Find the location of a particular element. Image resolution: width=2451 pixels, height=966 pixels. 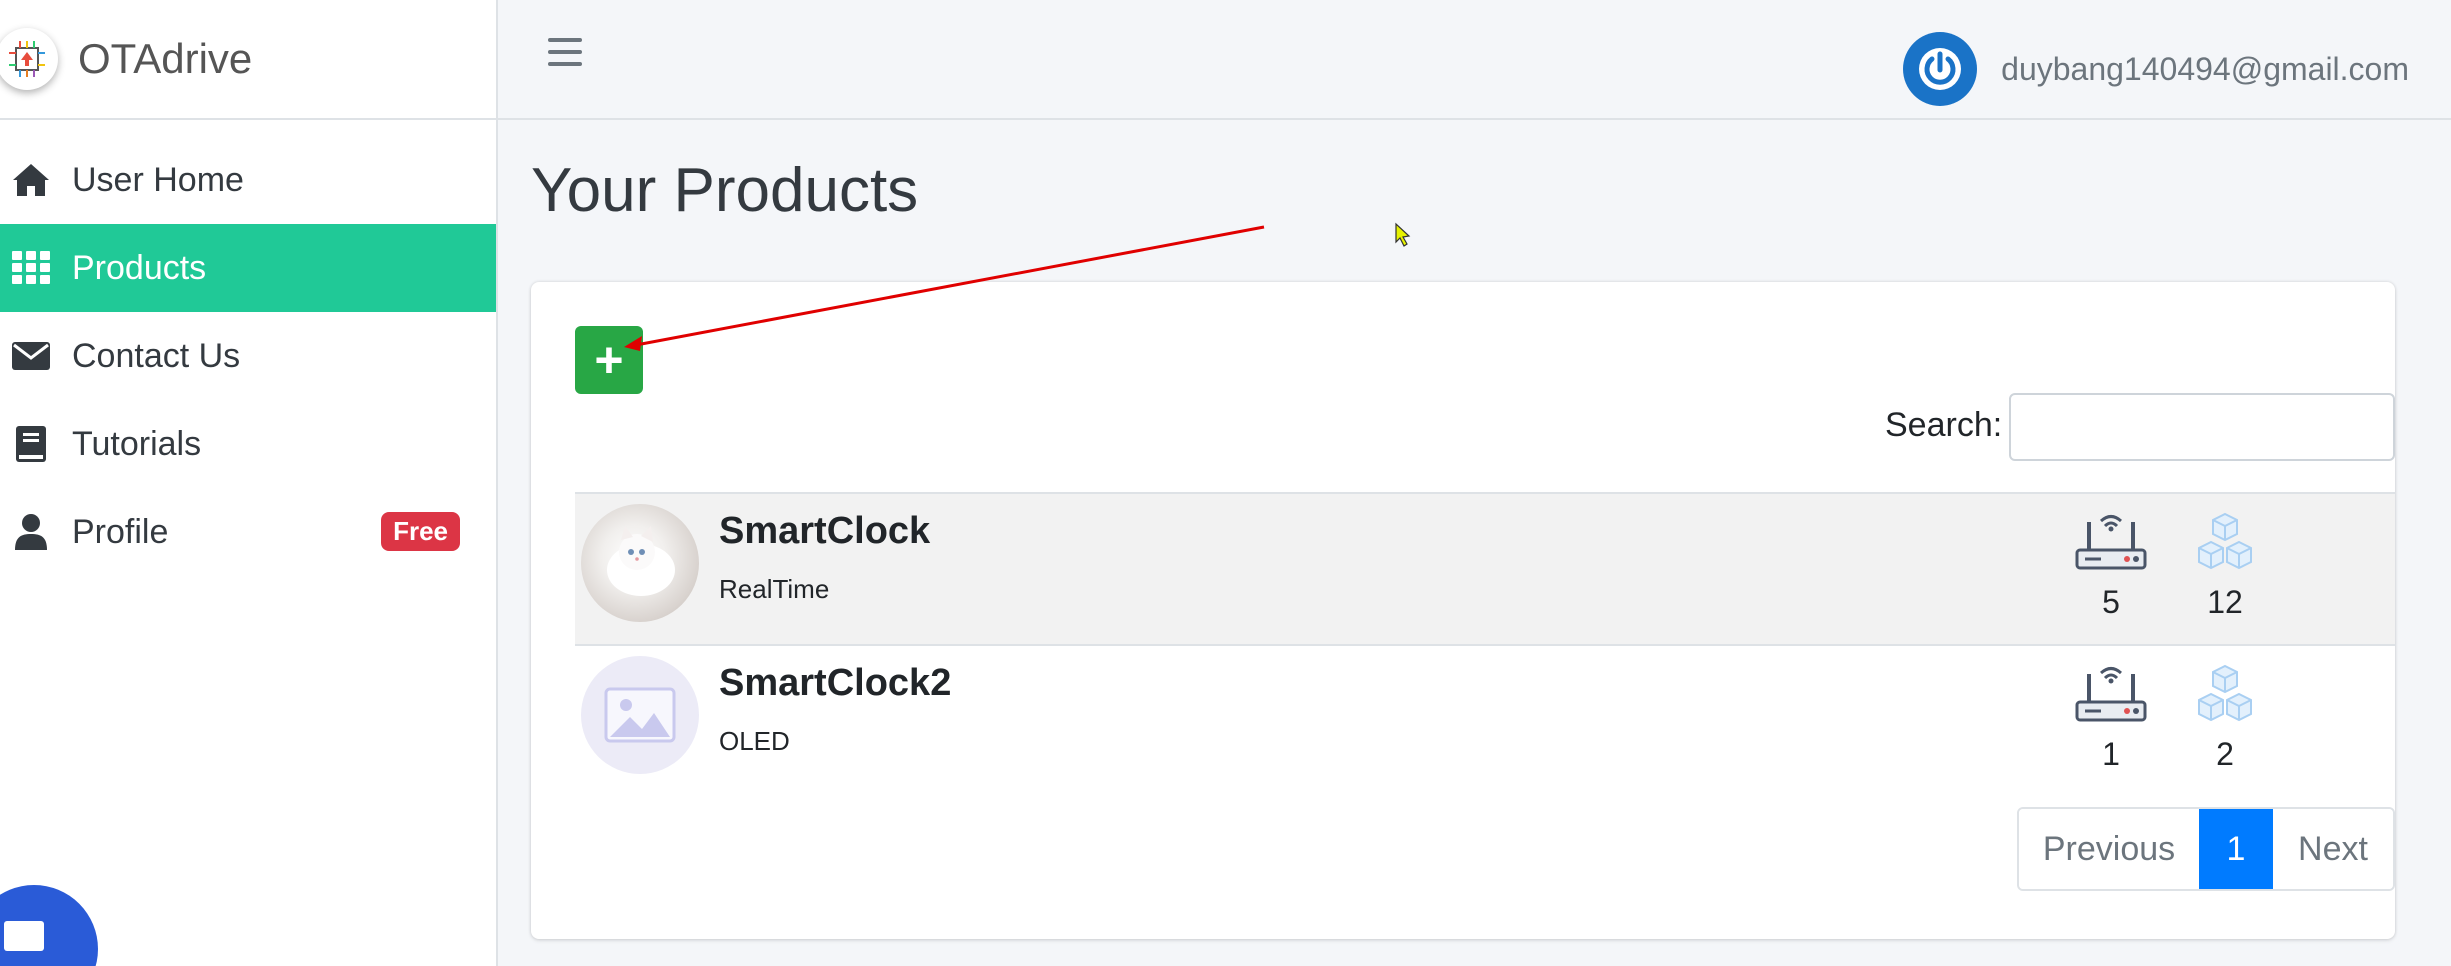

product-thumbnail is located at coordinates (640, 563).